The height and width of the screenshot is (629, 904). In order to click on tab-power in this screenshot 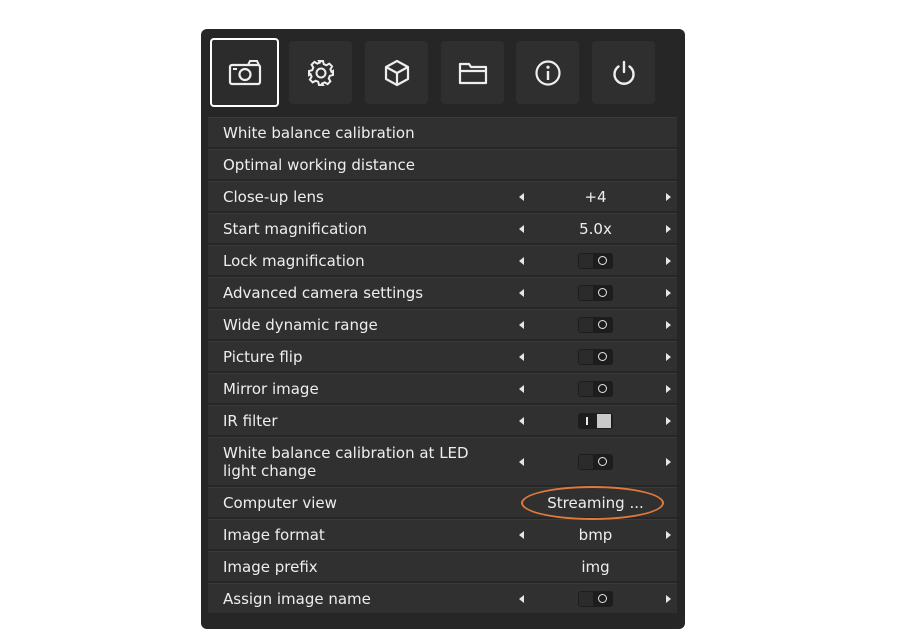, I will do `click(623, 72)`.